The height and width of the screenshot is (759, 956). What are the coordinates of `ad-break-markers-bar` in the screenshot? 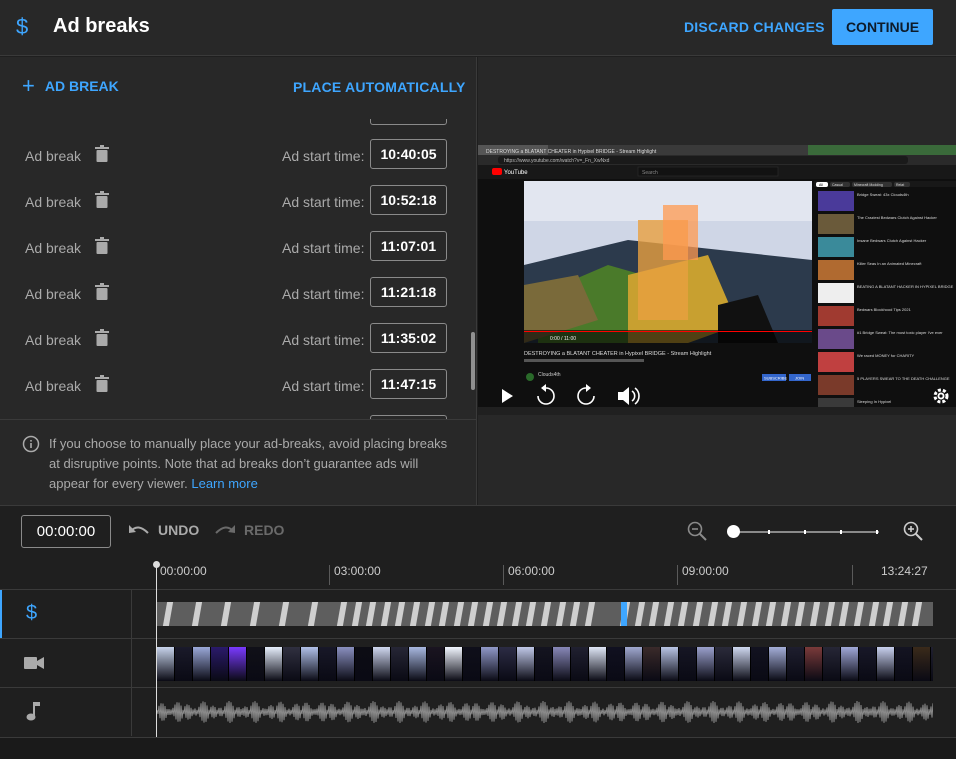 It's located at (545, 614).